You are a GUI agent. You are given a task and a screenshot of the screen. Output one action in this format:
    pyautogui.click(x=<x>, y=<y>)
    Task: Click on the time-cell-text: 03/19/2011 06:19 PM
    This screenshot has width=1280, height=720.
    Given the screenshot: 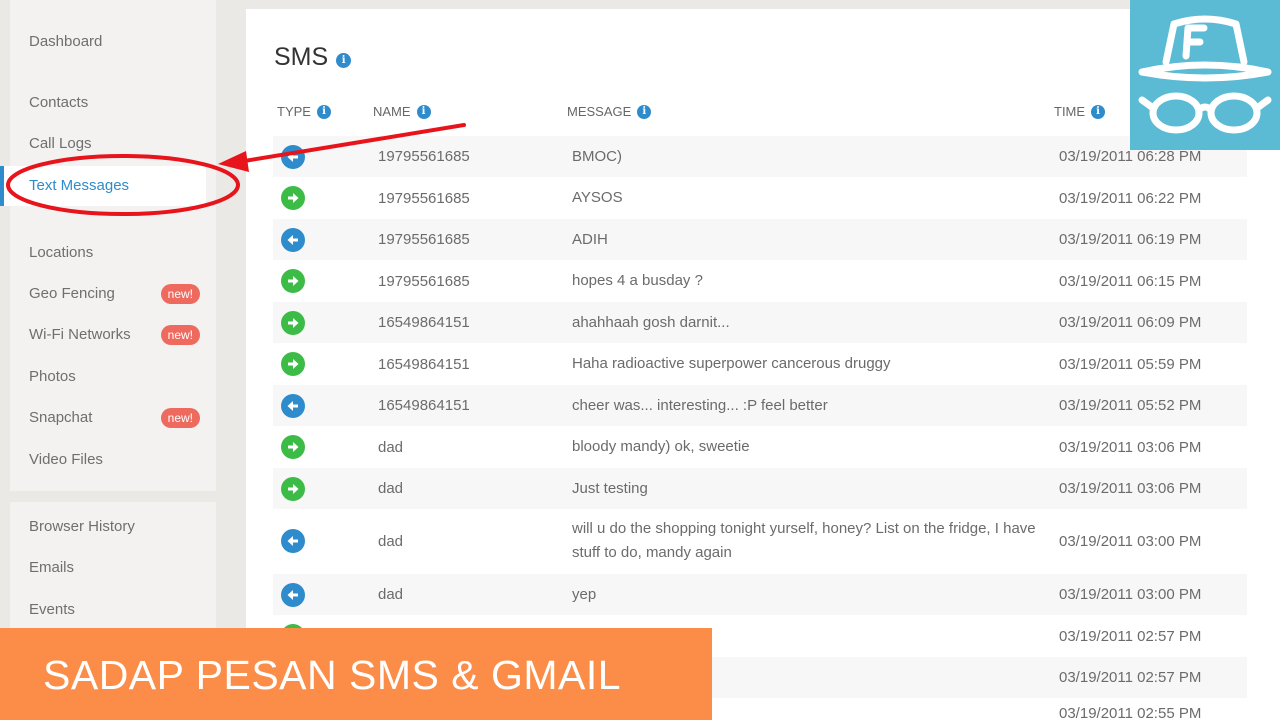 What is the action you would take?
    pyautogui.click(x=1130, y=239)
    